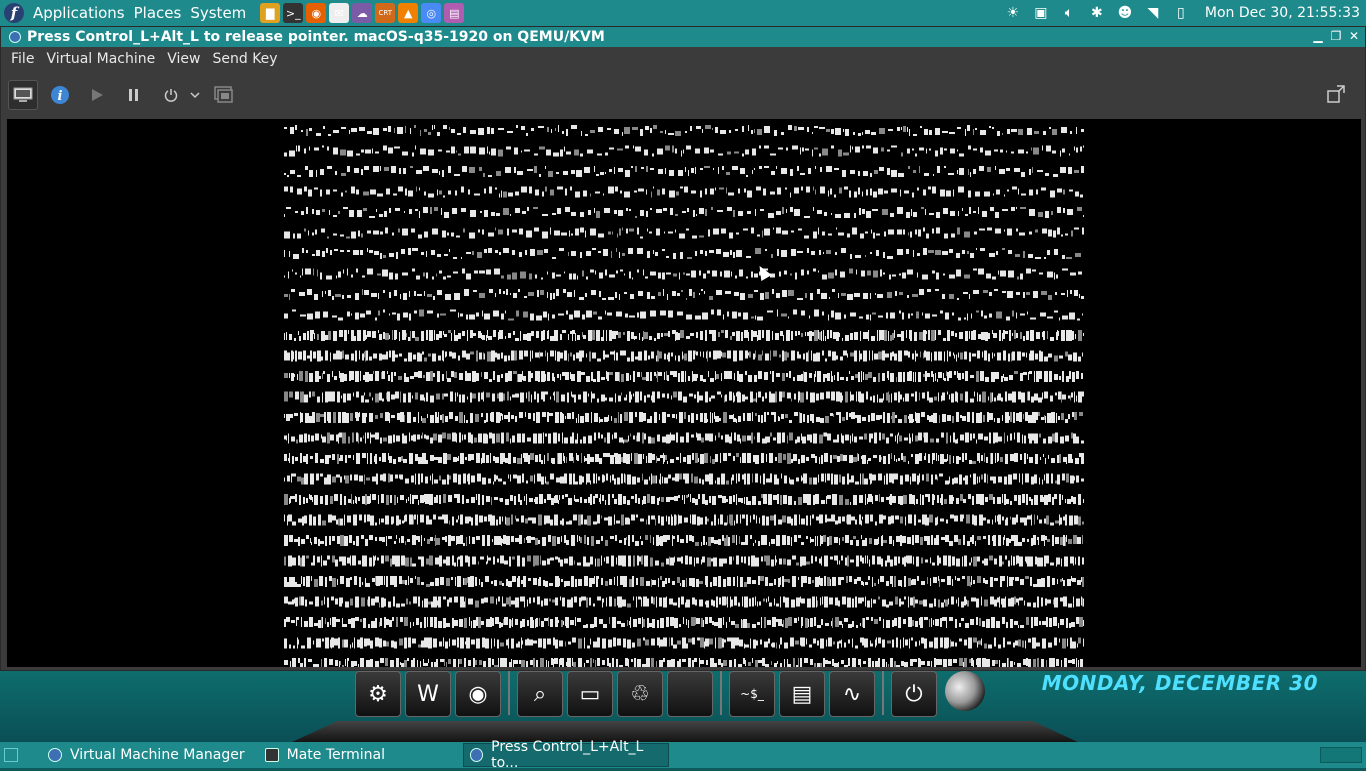 This screenshot has height=771, width=1366. I want to click on console-view-button, so click(23, 95).